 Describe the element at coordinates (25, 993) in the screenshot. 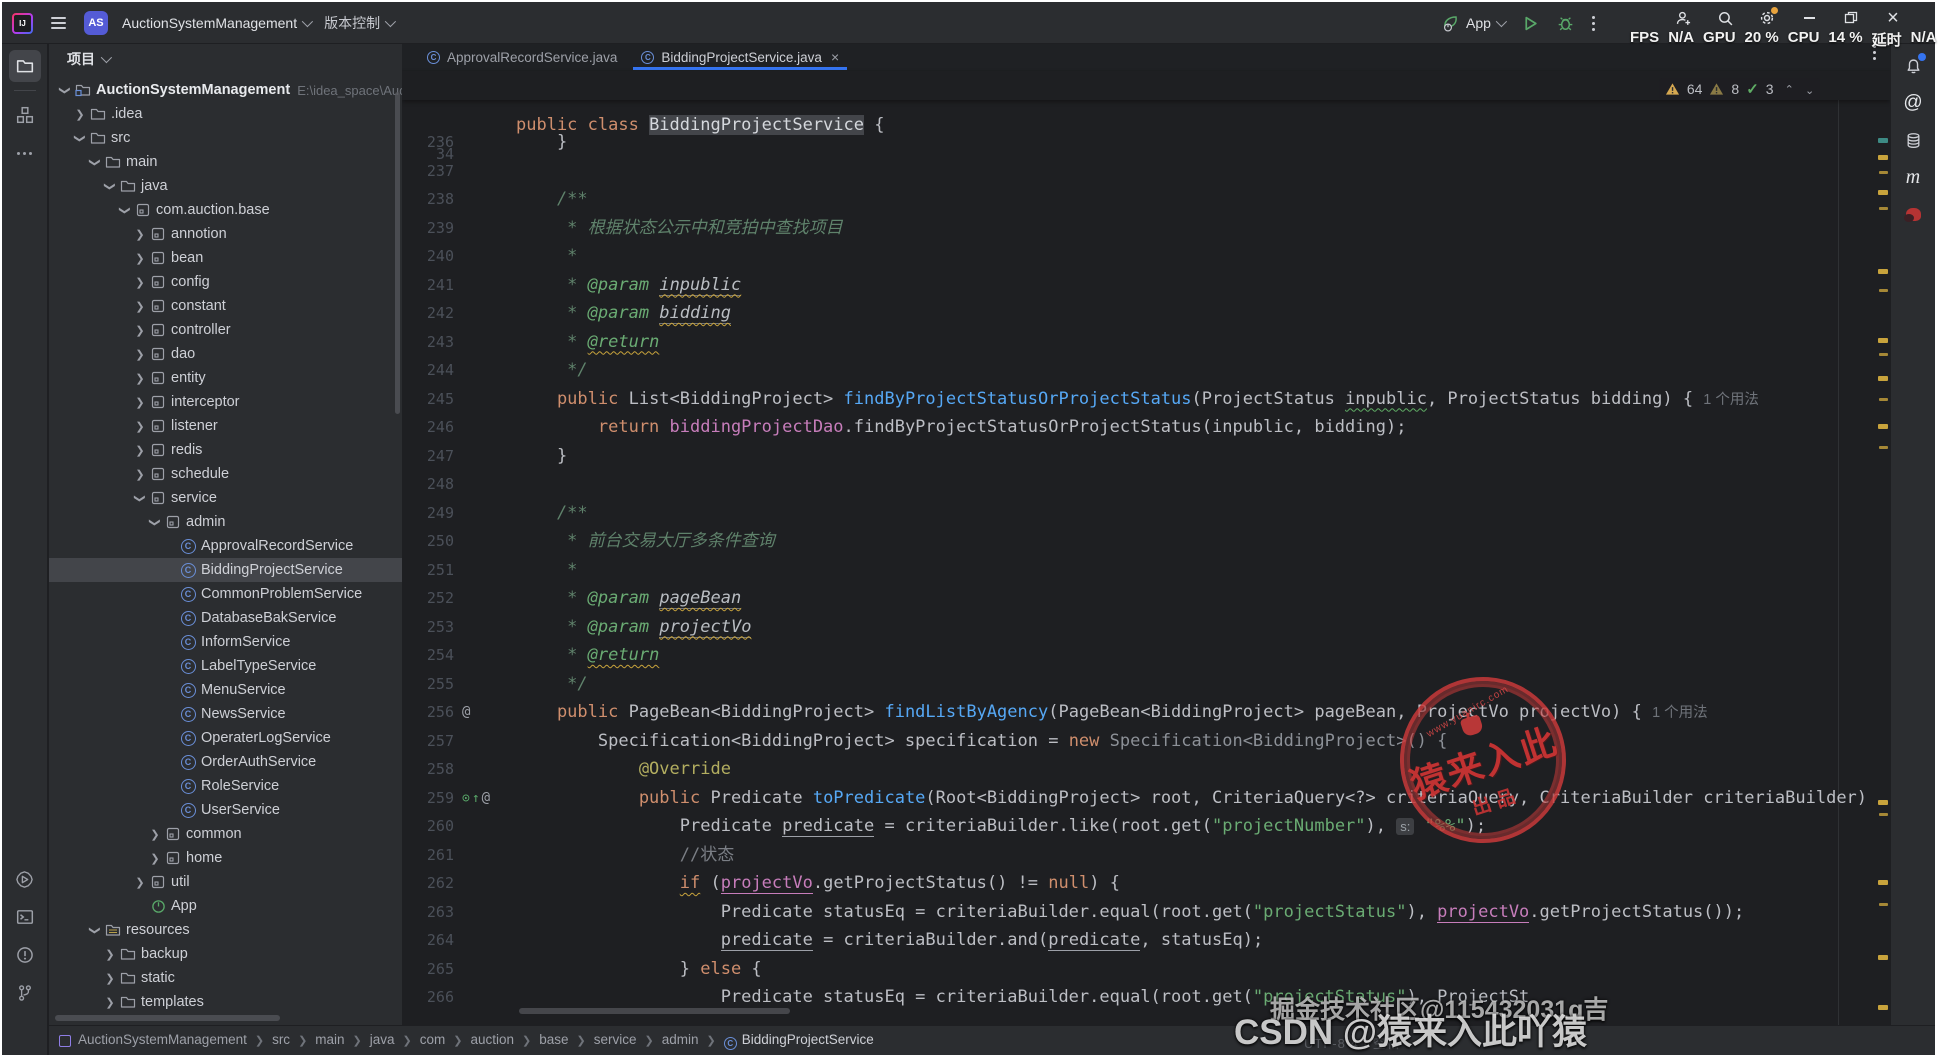

I see `tool-window-git-button` at that location.